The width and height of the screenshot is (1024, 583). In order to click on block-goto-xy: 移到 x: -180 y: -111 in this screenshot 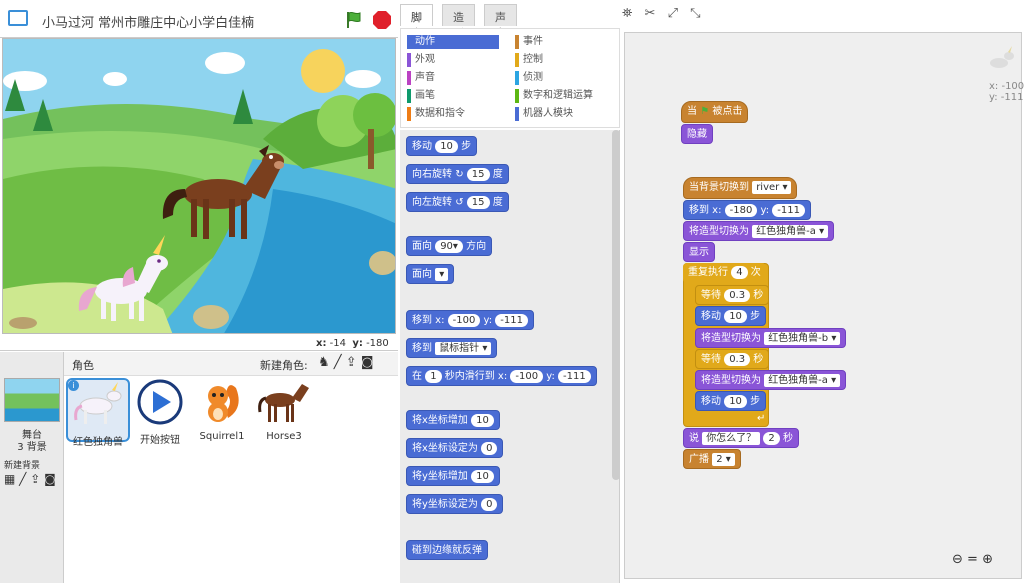, I will do `click(747, 210)`.